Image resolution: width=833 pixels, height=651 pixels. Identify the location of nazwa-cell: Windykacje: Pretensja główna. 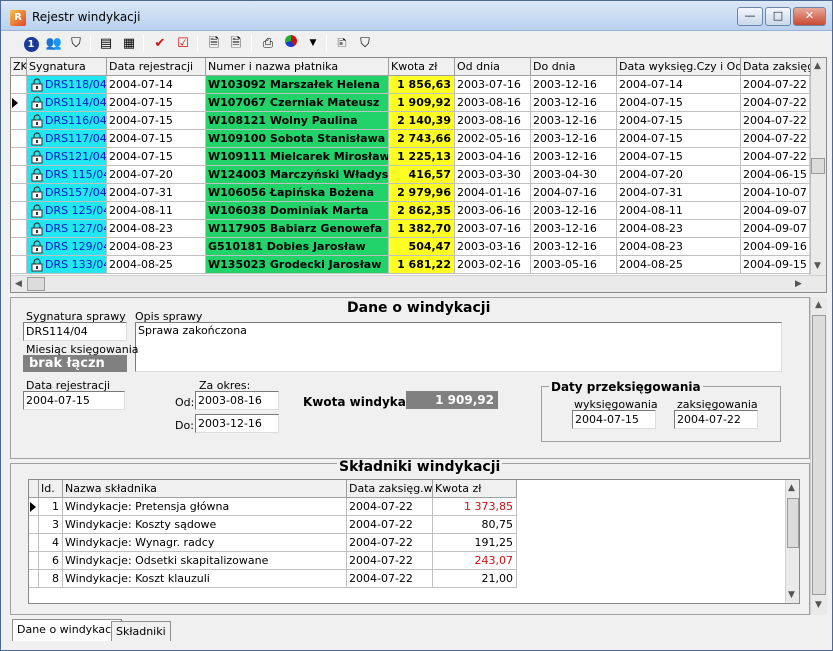
(205, 507).